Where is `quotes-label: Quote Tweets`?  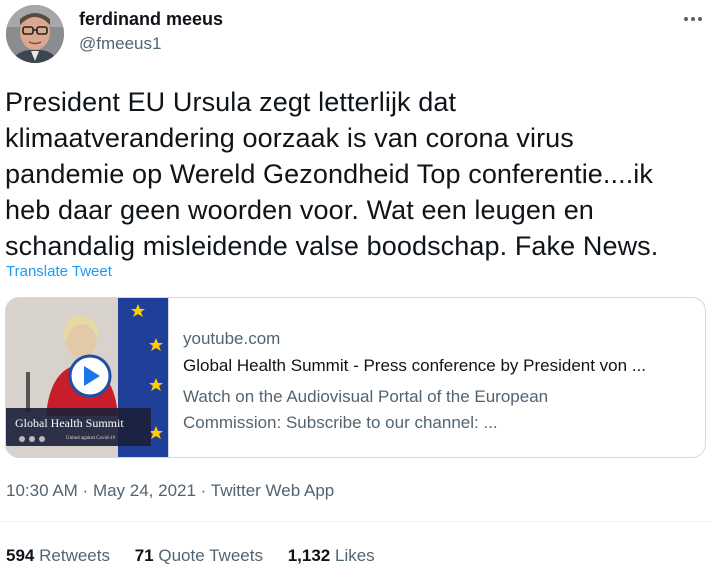
quotes-label: Quote Tweets is located at coordinates (210, 555).